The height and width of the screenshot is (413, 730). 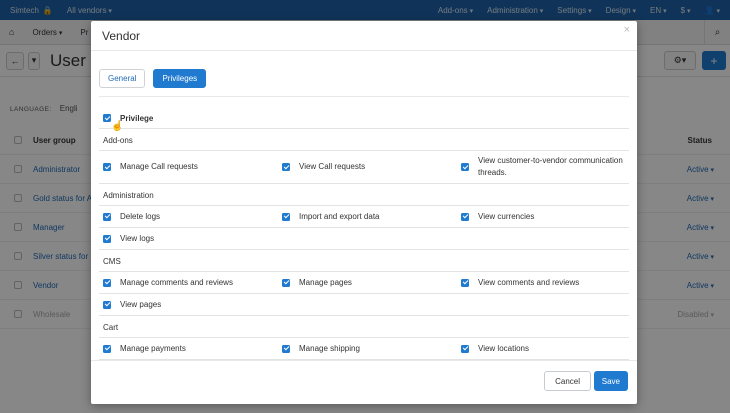 What do you see at coordinates (325, 282) in the screenshot?
I see `privilege-label: Manage pages` at bounding box center [325, 282].